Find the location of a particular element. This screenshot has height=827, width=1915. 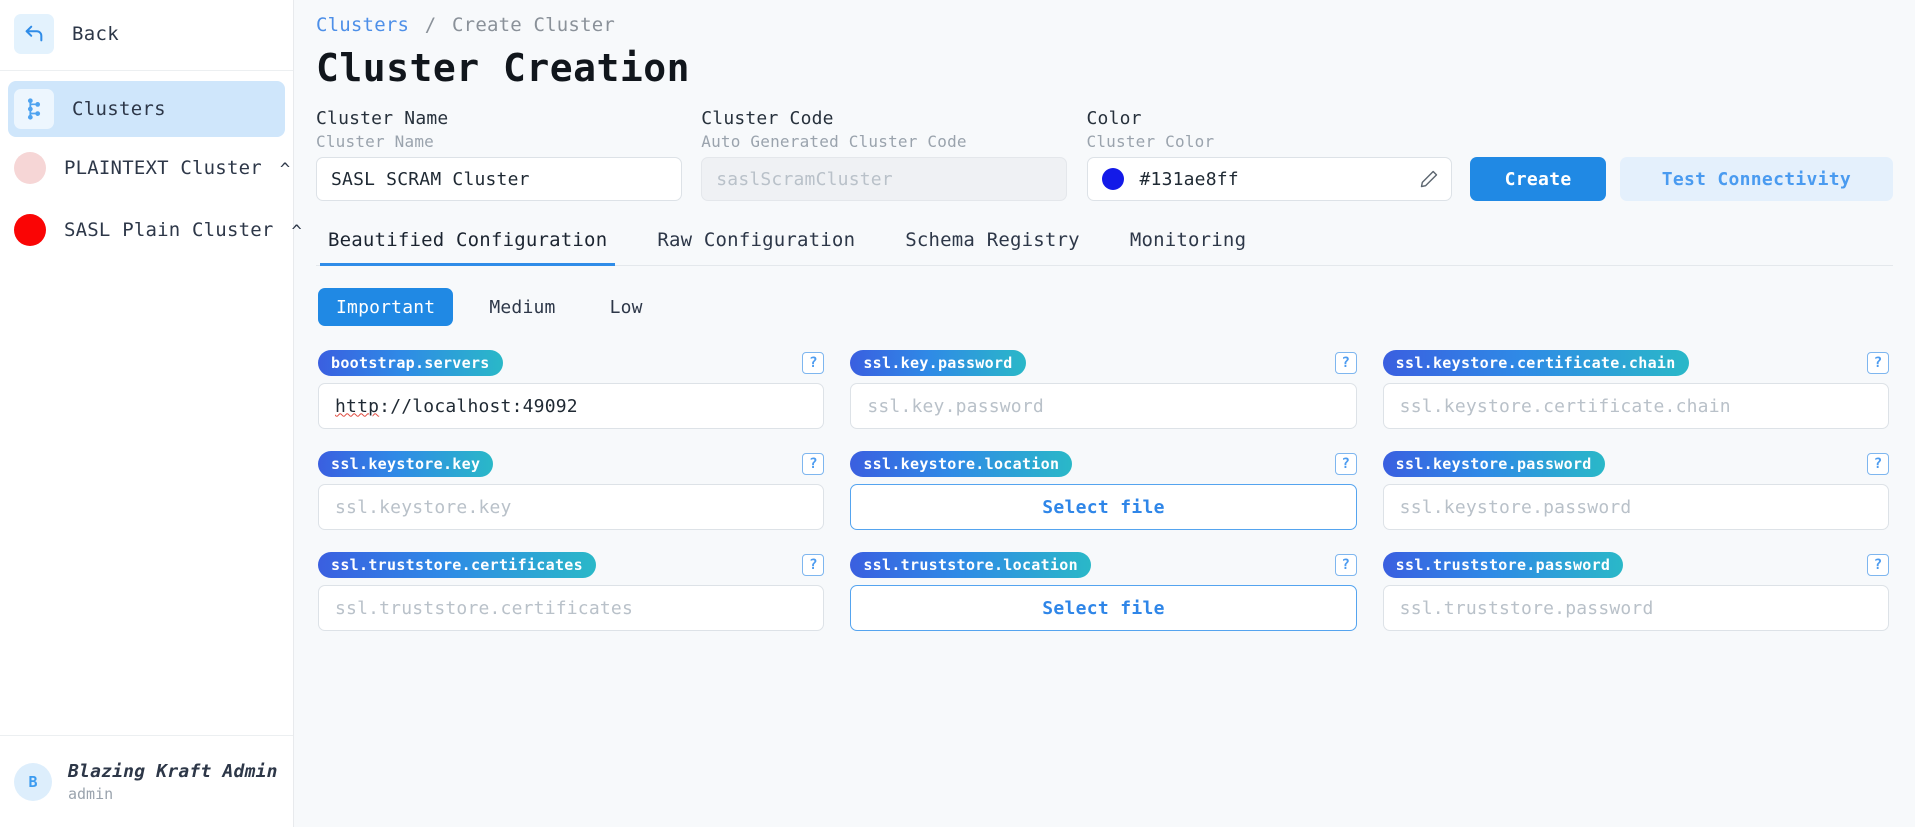

config-field-ssl-keystore-location: ssl.keystore.location ? Select file is located at coordinates (1103, 490).